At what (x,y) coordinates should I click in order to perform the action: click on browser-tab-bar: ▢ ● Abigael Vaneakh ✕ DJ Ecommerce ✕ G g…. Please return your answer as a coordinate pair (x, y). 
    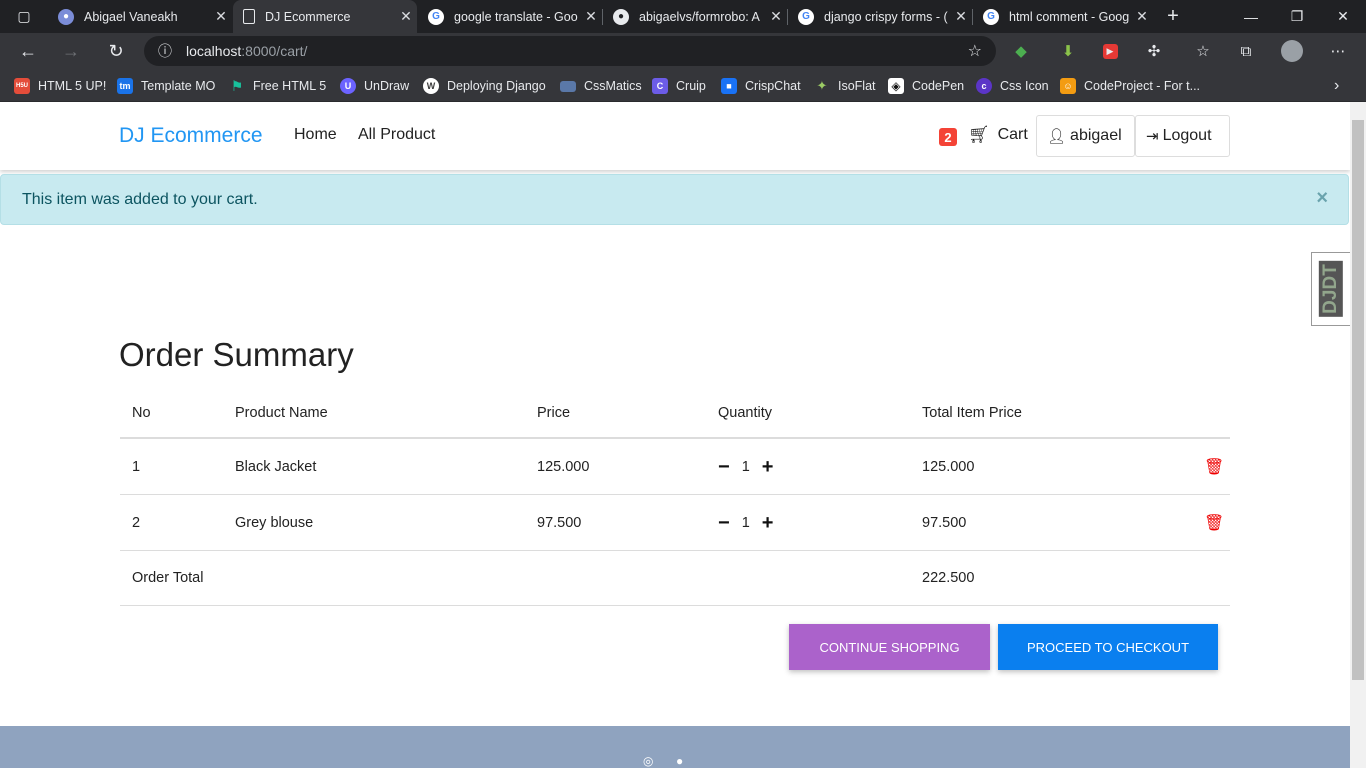
    Looking at the image, I should click on (683, 16).